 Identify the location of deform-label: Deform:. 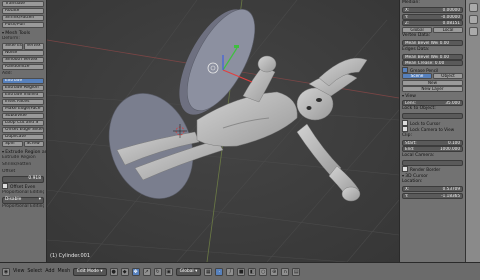
(11, 39).